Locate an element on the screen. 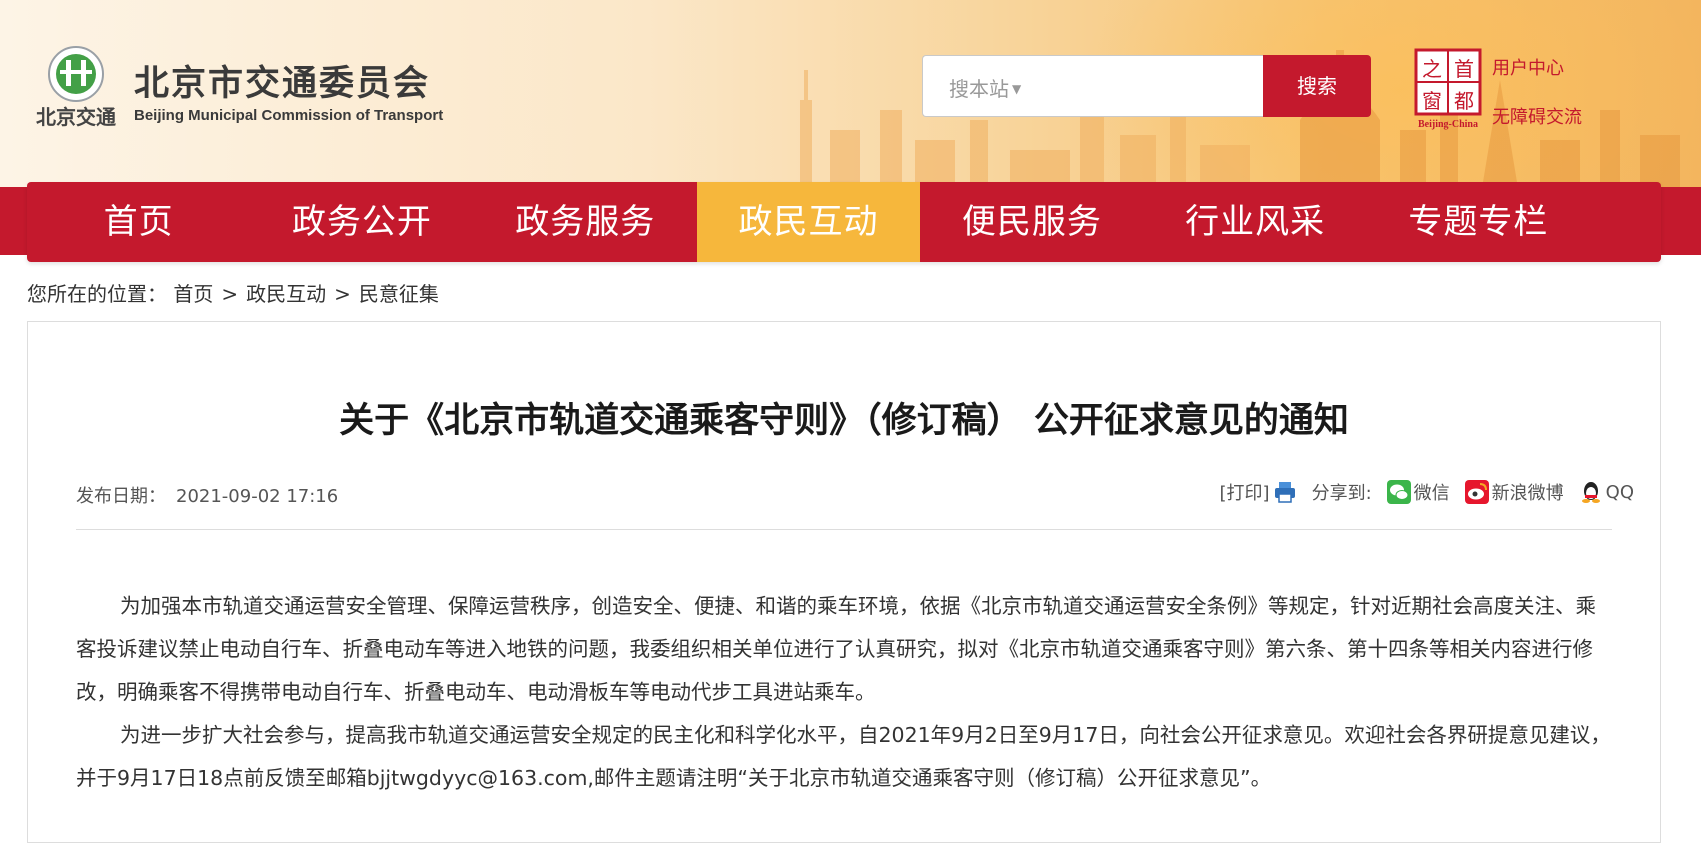  breadcrumb: 您所在的位置： 首页 > 政民互动 > 民意征集 is located at coordinates (233, 292).